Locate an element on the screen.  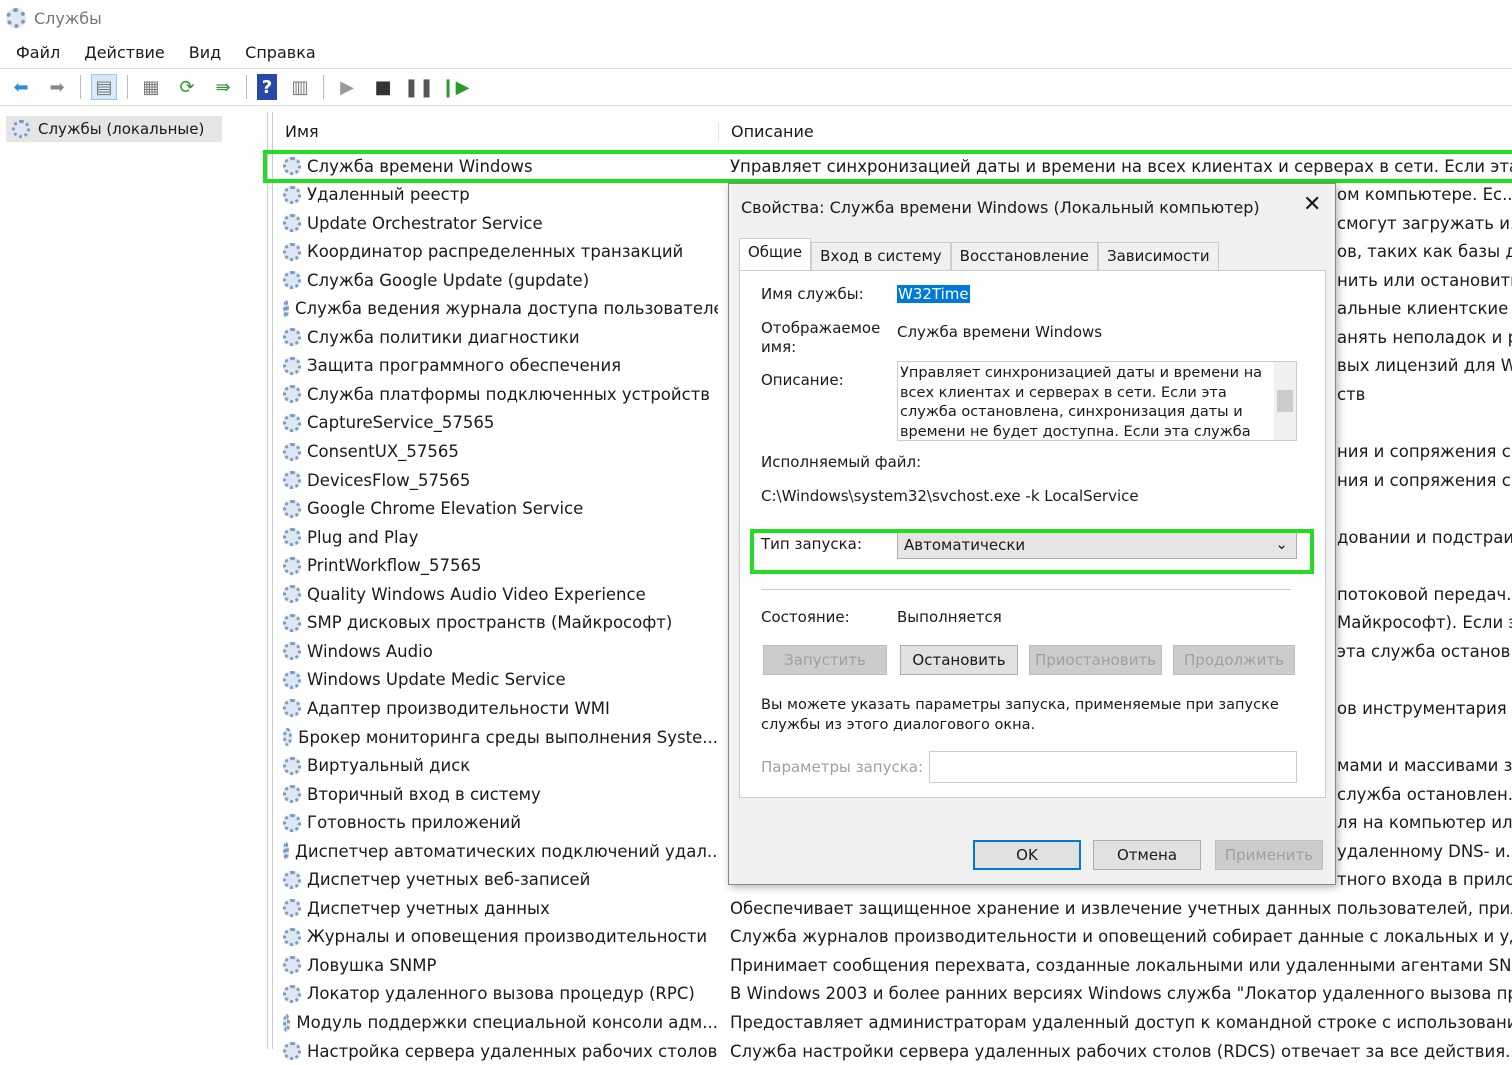
service-name: Локатор удаленного вызова процедур (RPC) is located at coordinates (501, 994).